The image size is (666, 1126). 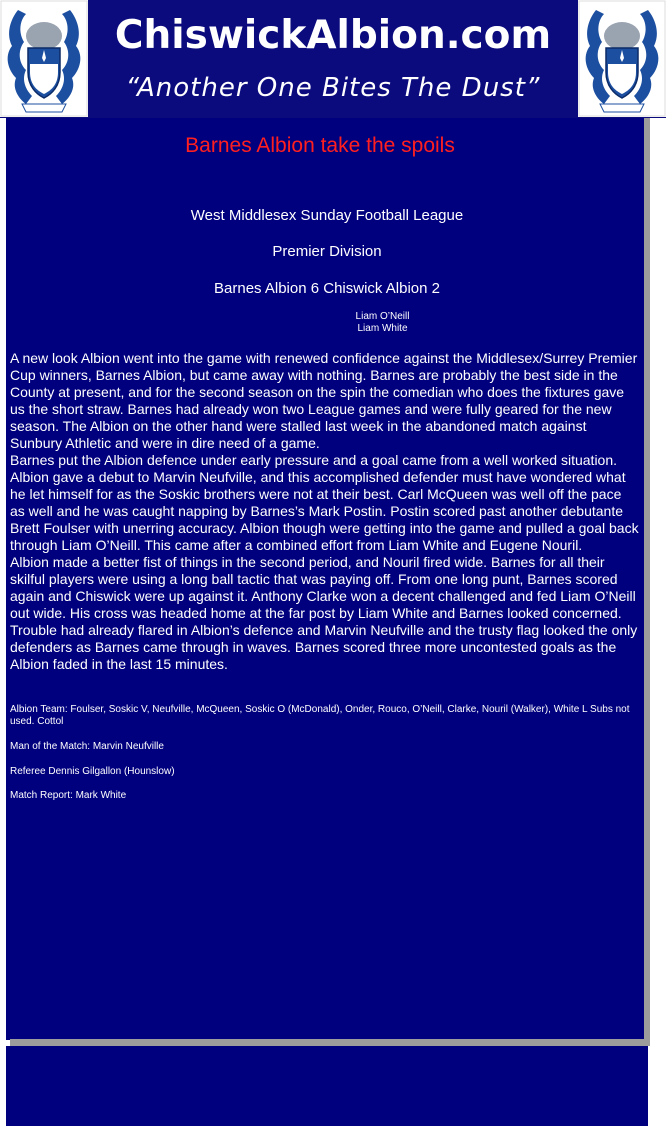 What do you see at coordinates (327, 288) in the screenshot?
I see `match-scoreline: Barnes Albion 6 Chiswick Albion 2` at bounding box center [327, 288].